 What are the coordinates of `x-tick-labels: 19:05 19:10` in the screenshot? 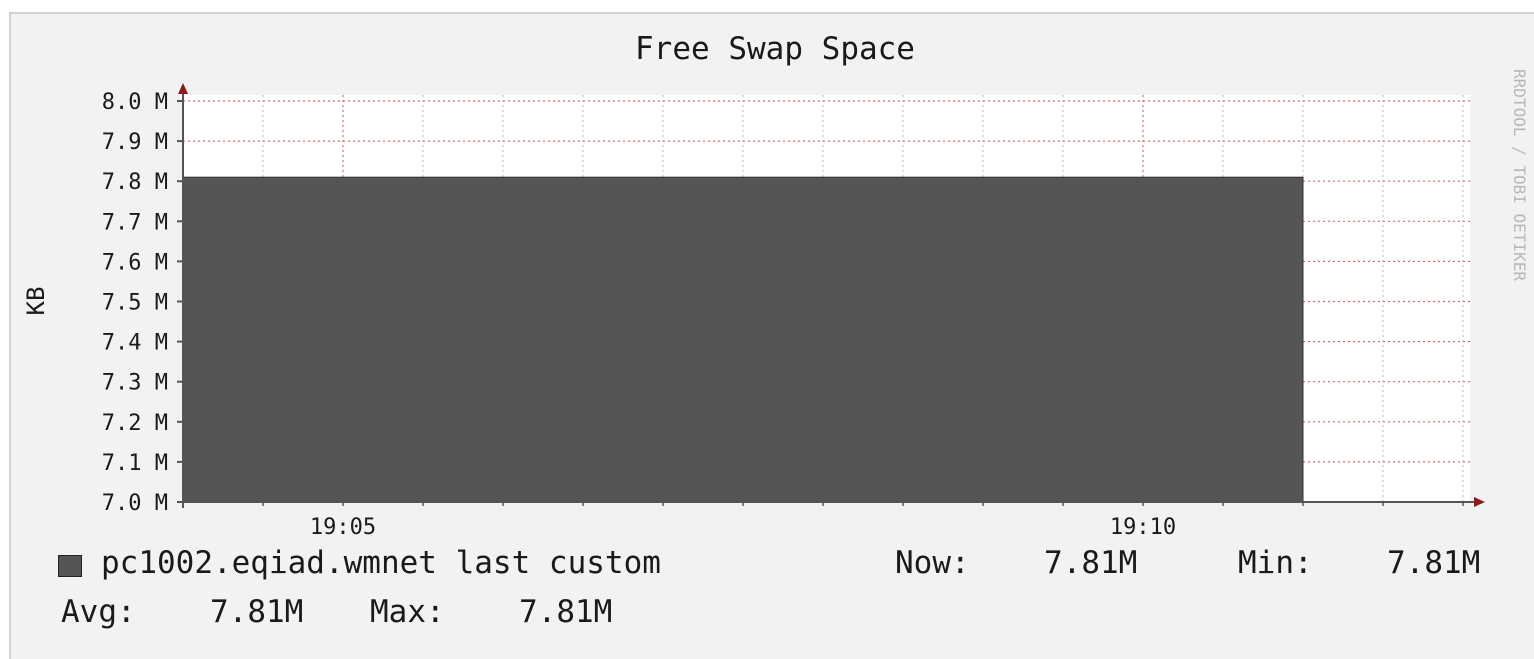 It's located at (743, 527).